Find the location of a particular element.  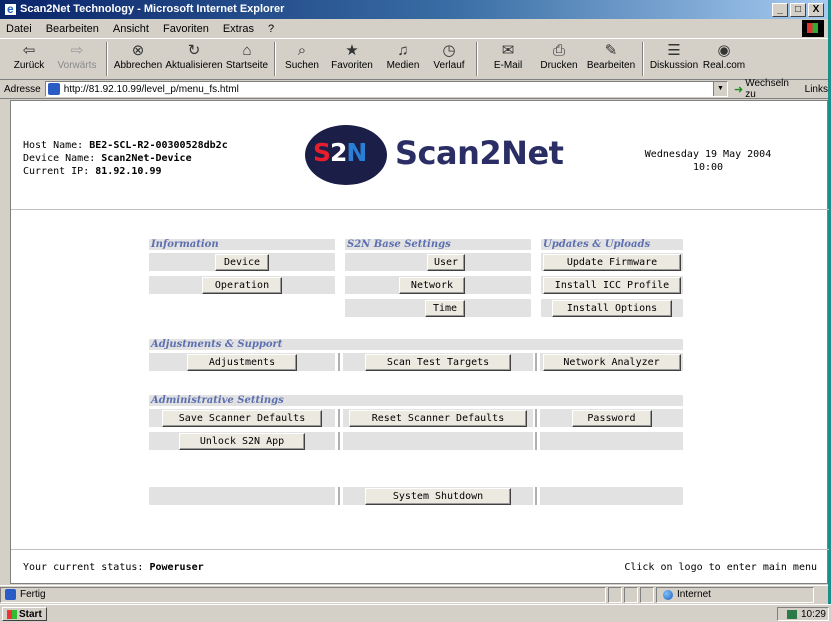

cell-adjustments: Adjustments is located at coordinates (242, 362).